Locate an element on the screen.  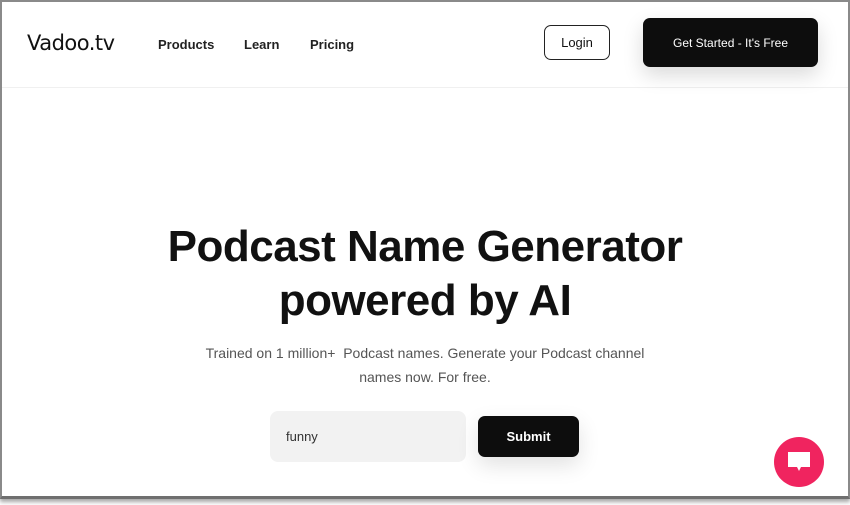
nav-products: Products is located at coordinates (186, 44).